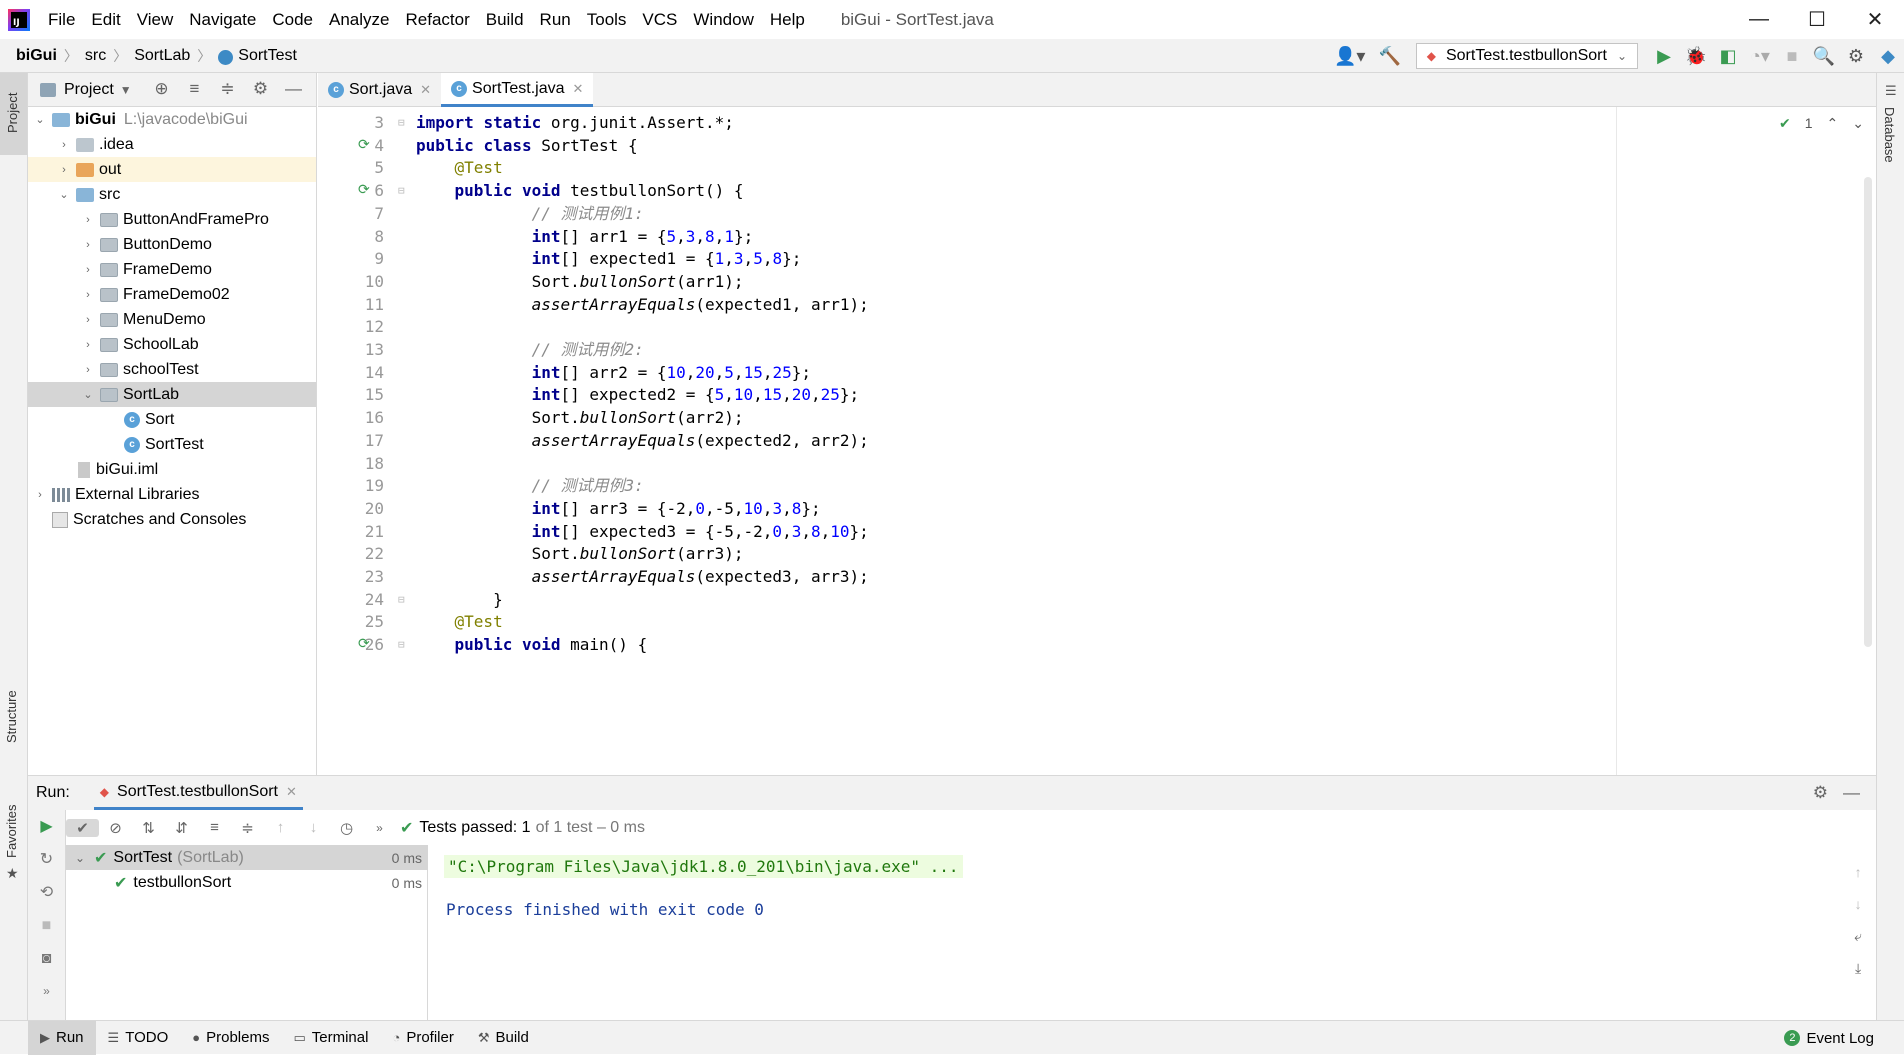 This screenshot has width=1904, height=1055. What do you see at coordinates (1760, 56) in the screenshot?
I see `profile-icon: ◔▾` at bounding box center [1760, 56].